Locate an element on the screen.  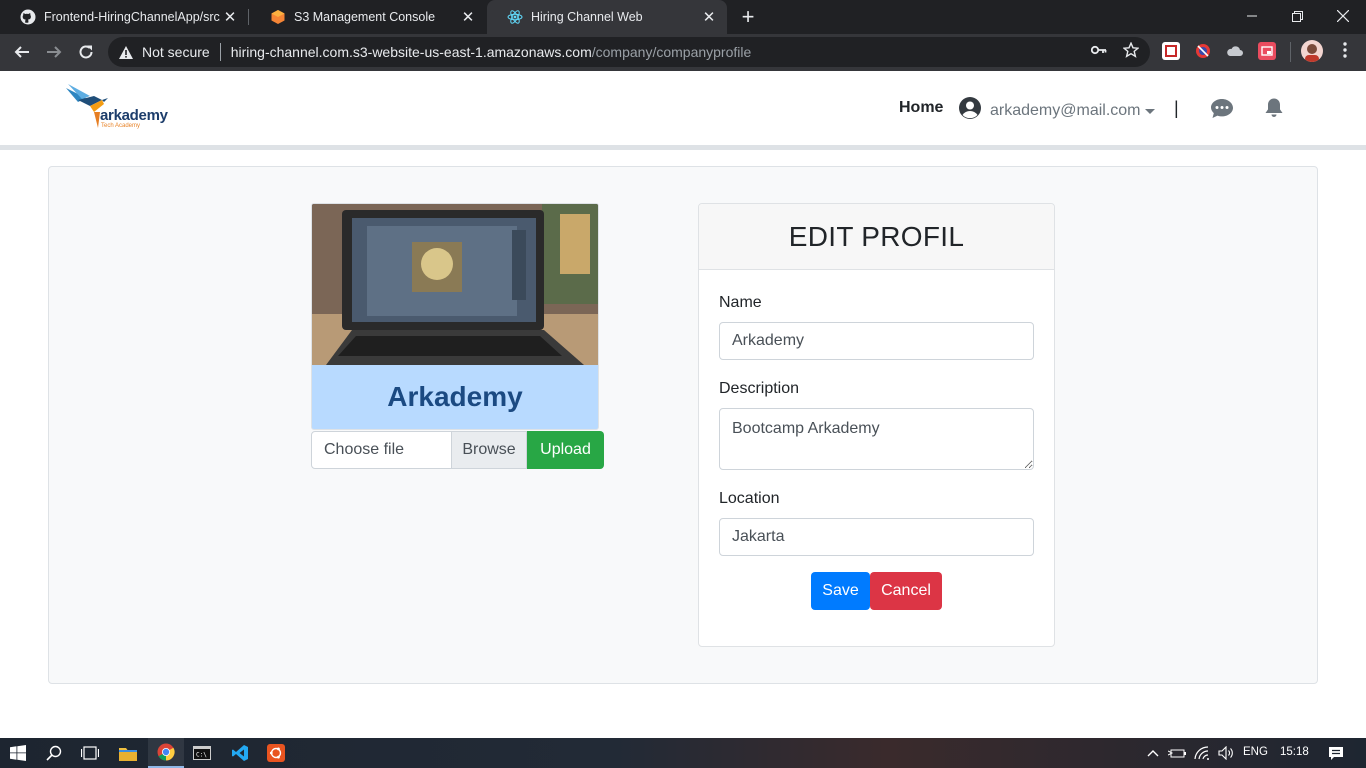
svg-text: C:\ is located at coordinates (201, 755).